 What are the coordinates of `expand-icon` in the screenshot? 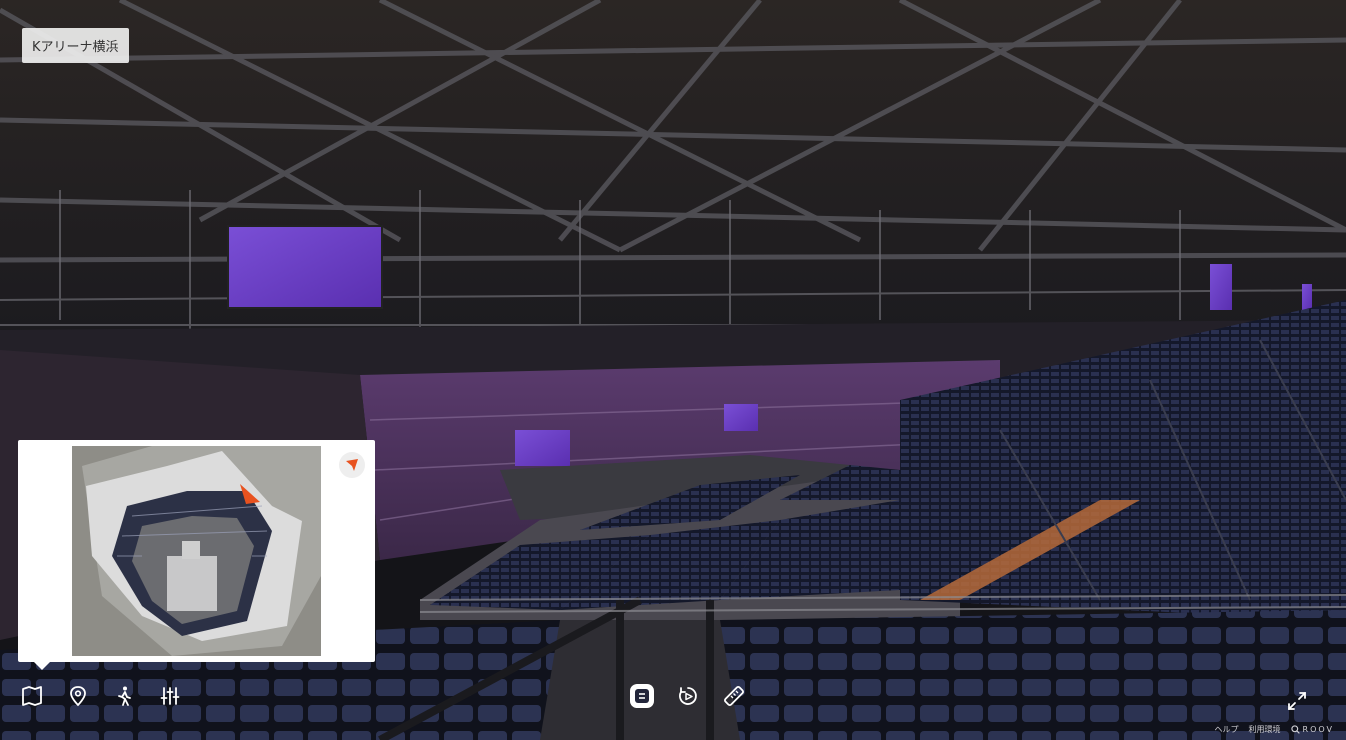 It's located at (1297, 701).